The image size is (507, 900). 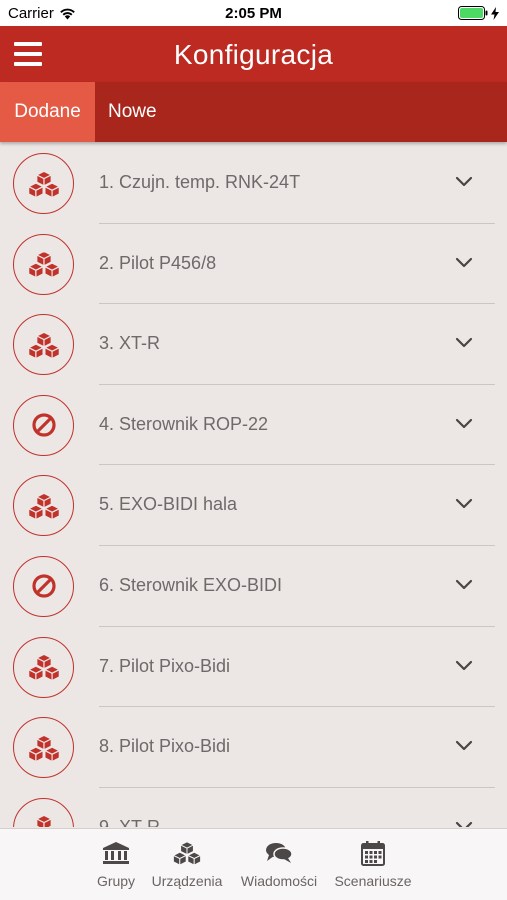 I want to click on device-row: 6. Sterownik EXO-BIDI, so click(x=253, y=586).